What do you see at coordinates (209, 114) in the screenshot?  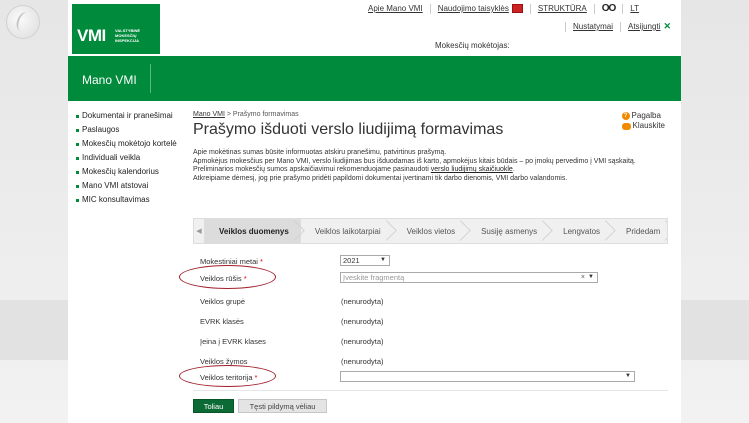 I see `breadcrumb-home: Mano VMI` at bounding box center [209, 114].